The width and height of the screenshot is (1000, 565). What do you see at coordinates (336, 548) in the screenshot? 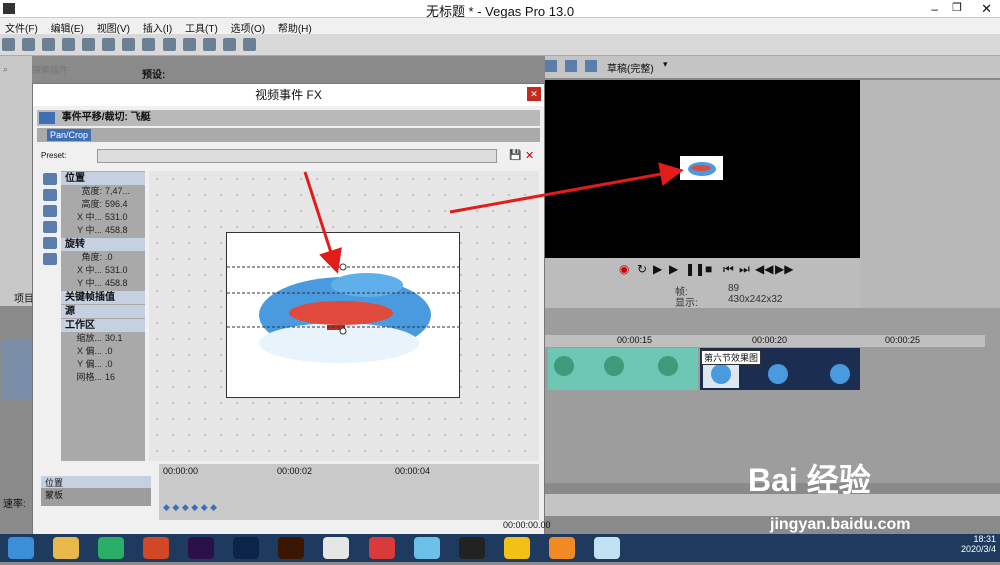
I see `vegas-icon` at bounding box center [336, 548].